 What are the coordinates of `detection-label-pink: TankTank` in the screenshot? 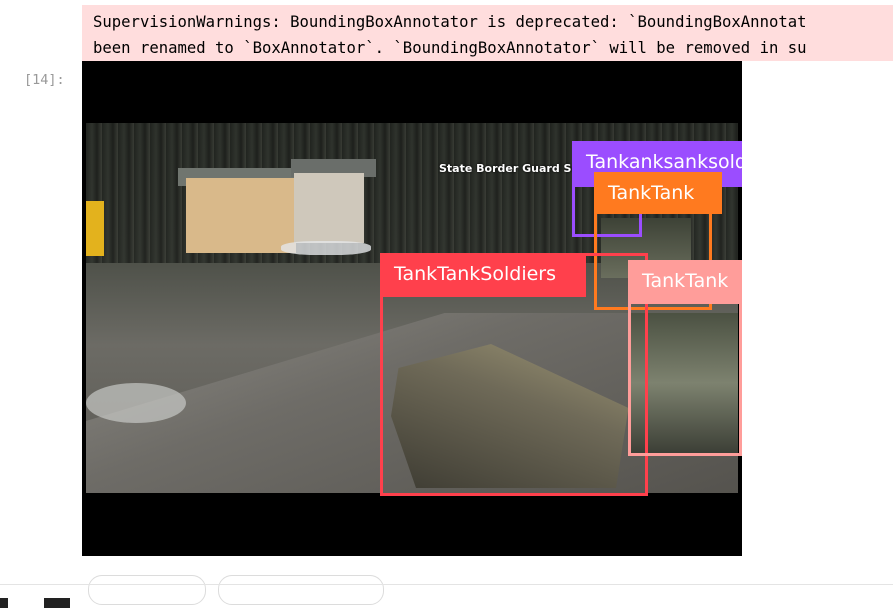 It's located at (685, 282).